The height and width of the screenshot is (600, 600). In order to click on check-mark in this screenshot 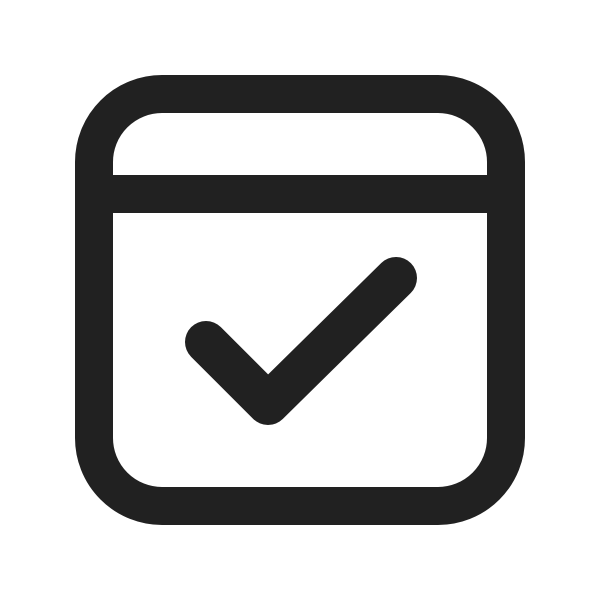, I will do `click(301, 341)`.